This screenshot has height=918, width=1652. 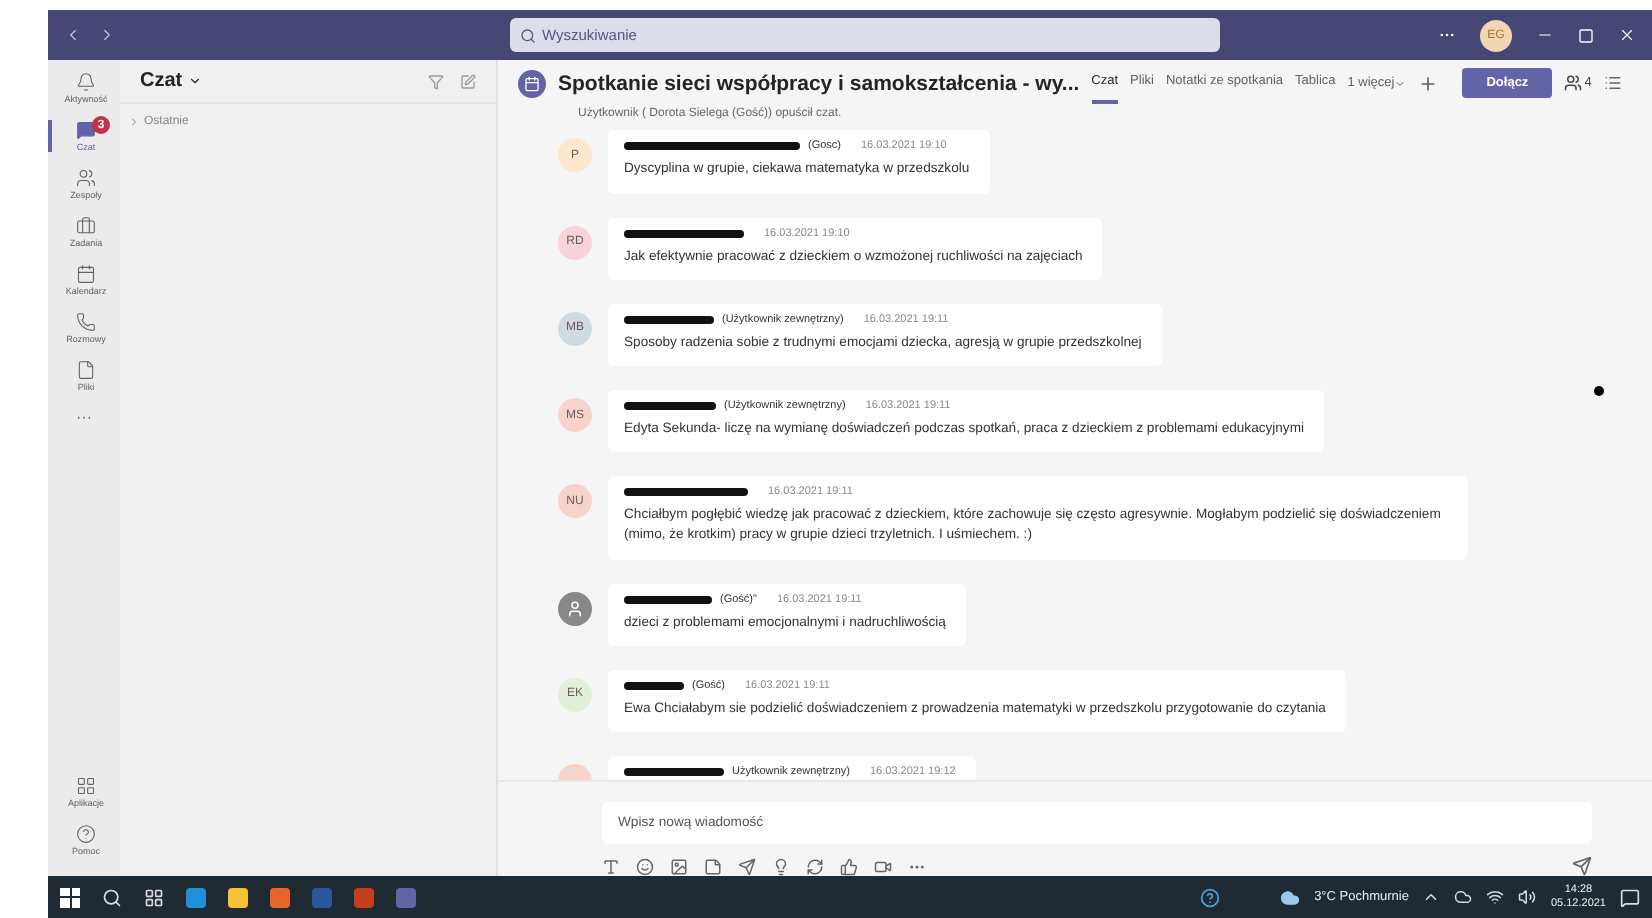 What do you see at coordinates (747, 866) in the screenshot?
I see `send-arrow-icon` at bounding box center [747, 866].